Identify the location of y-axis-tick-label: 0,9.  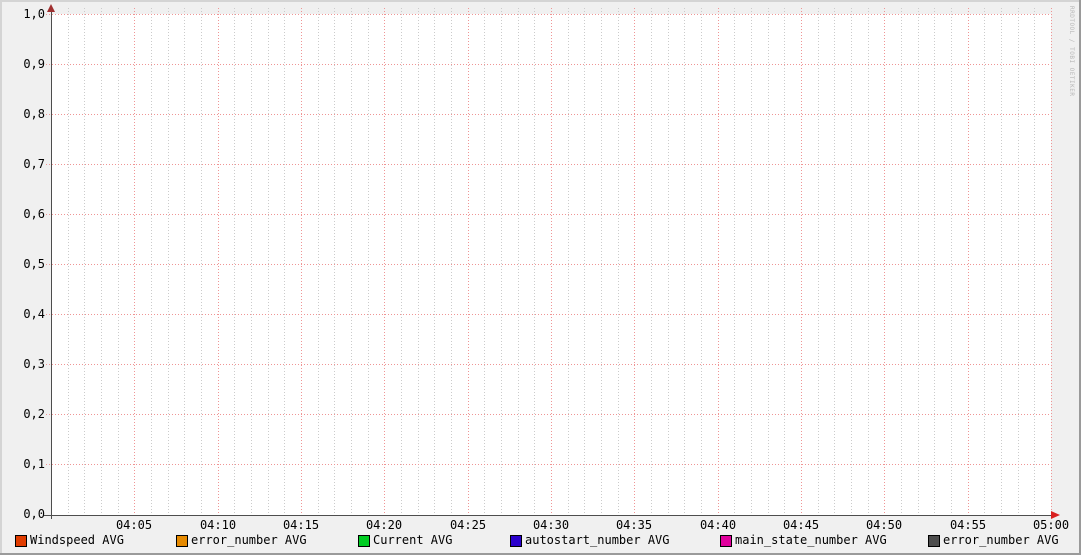
(34, 64).